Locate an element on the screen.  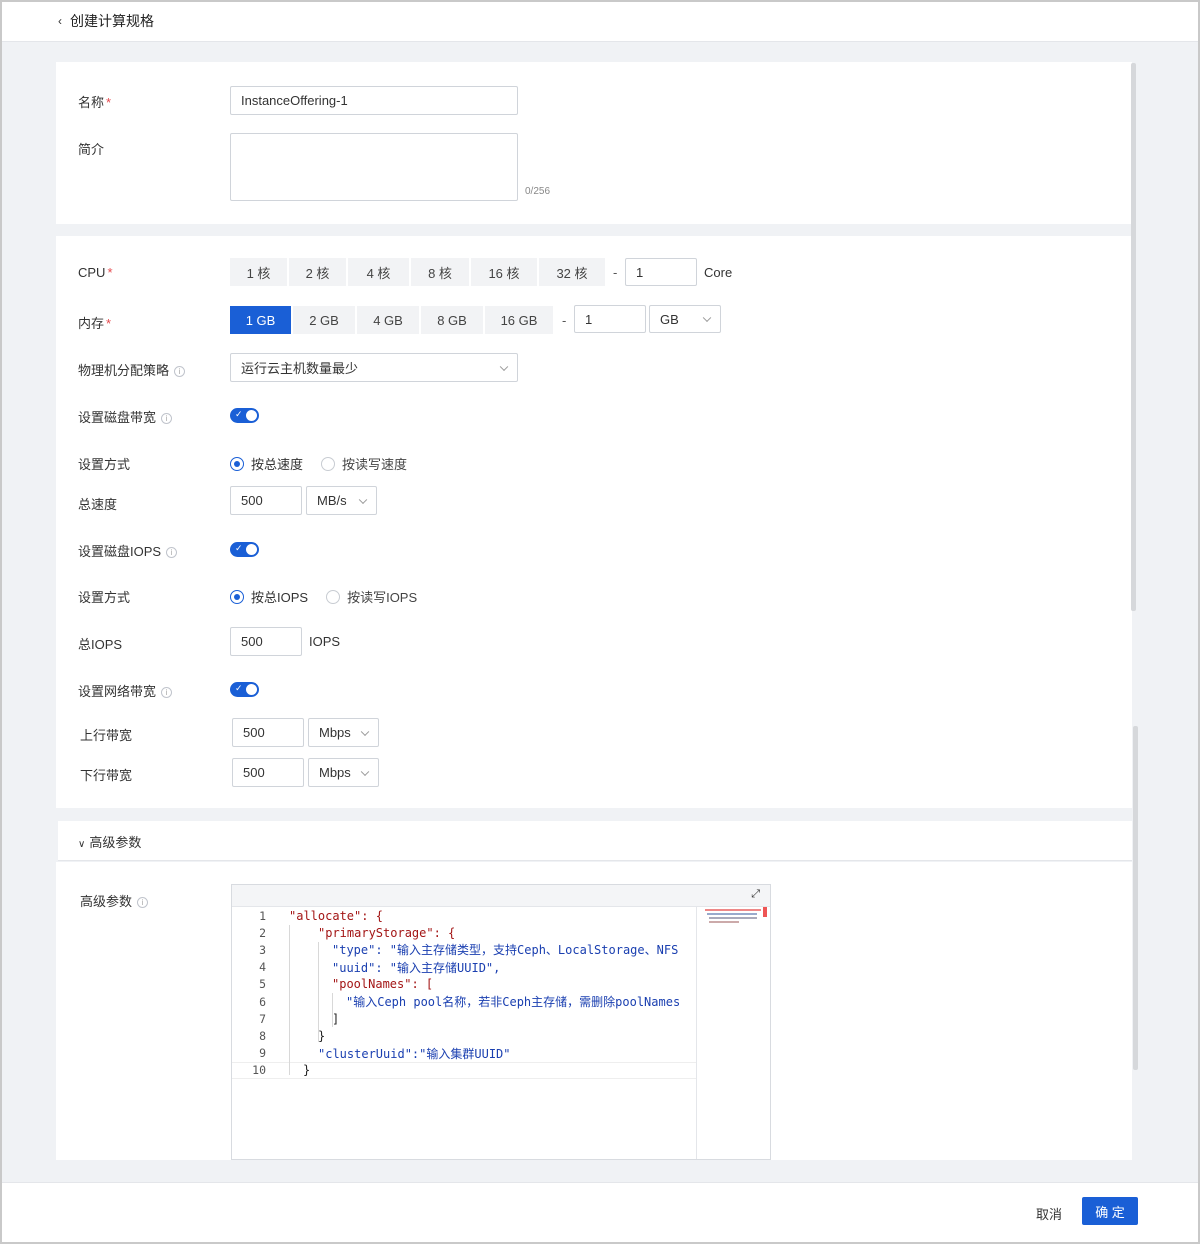
code-line: 2 "primaryStorage": { is located at coordinates (357, 932).